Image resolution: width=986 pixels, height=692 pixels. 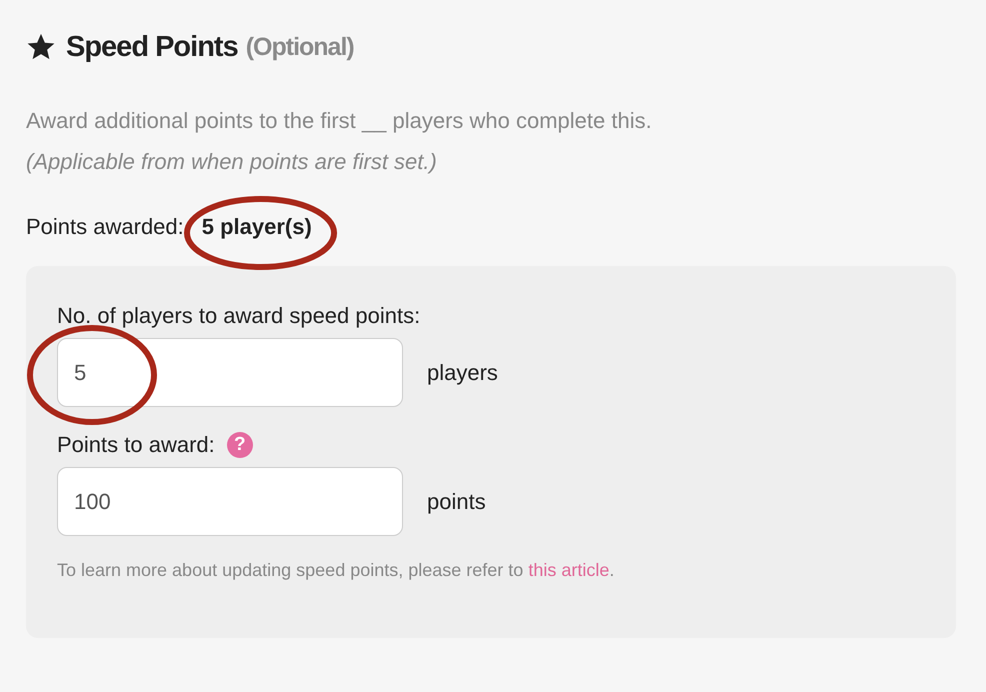 I want to click on star-icon, so click(x=41, y=47).